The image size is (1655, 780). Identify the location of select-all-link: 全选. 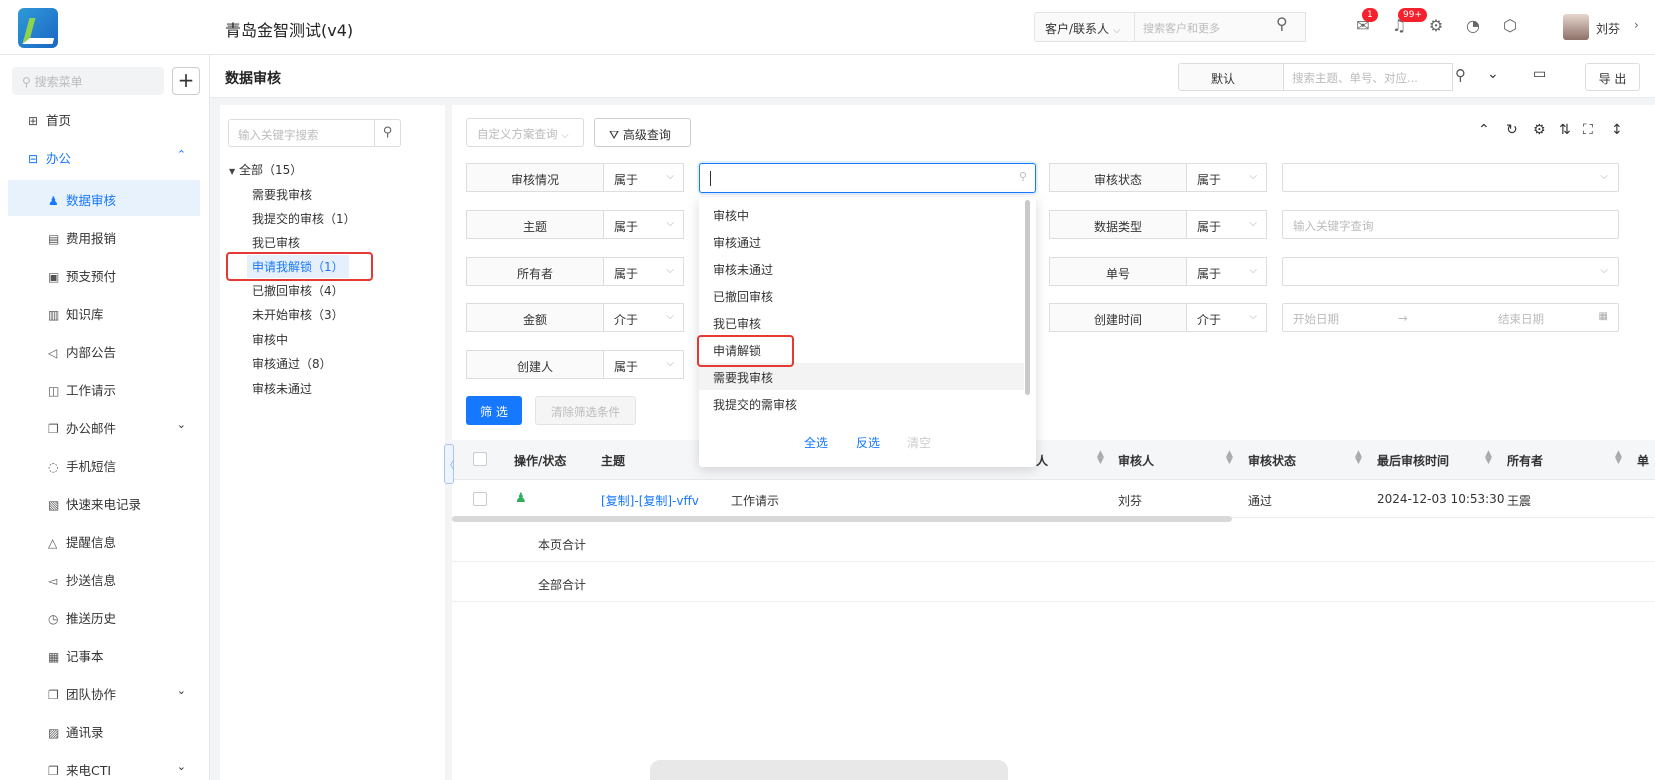
(816, 442).